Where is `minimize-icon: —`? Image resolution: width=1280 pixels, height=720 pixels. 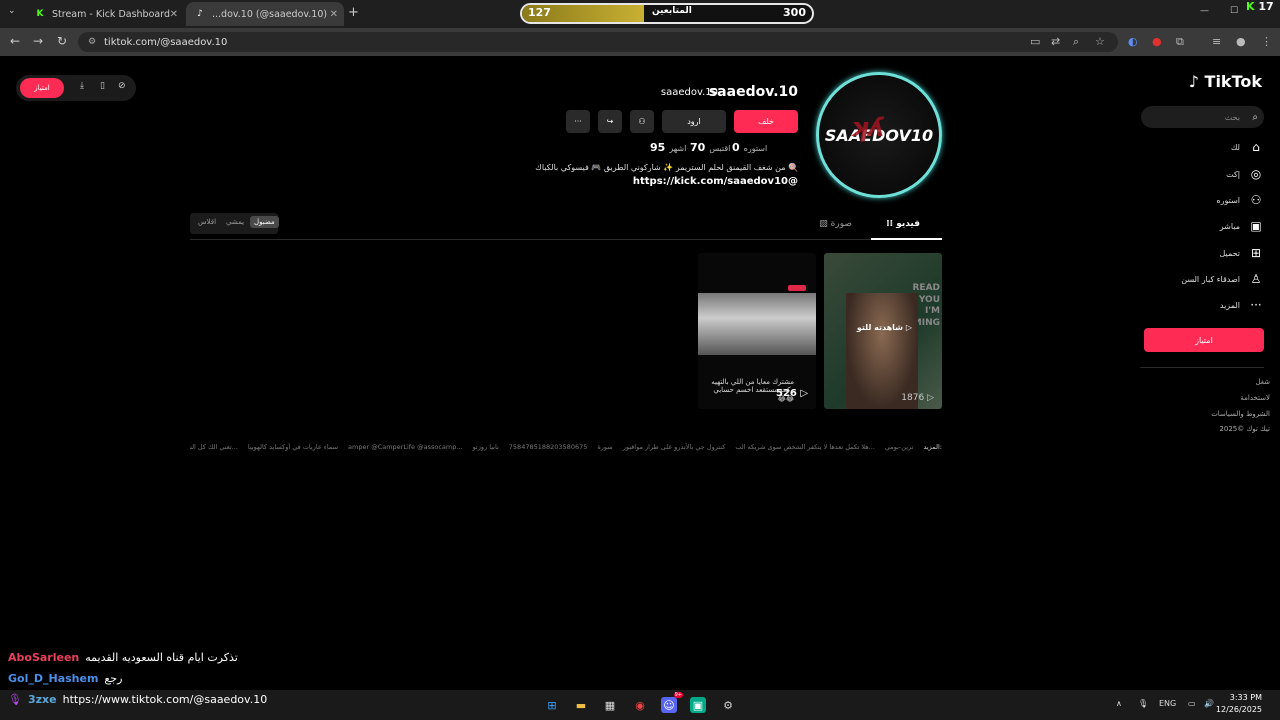
minimize-icon: — is located at coordinates (1204, 11).